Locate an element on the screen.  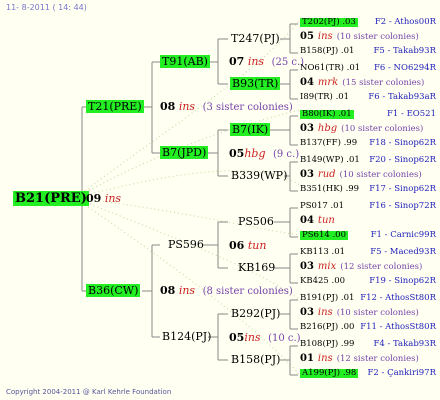
gen4-info: 04 mrk (15 sister colonies) is located at coordinates (362, 83).